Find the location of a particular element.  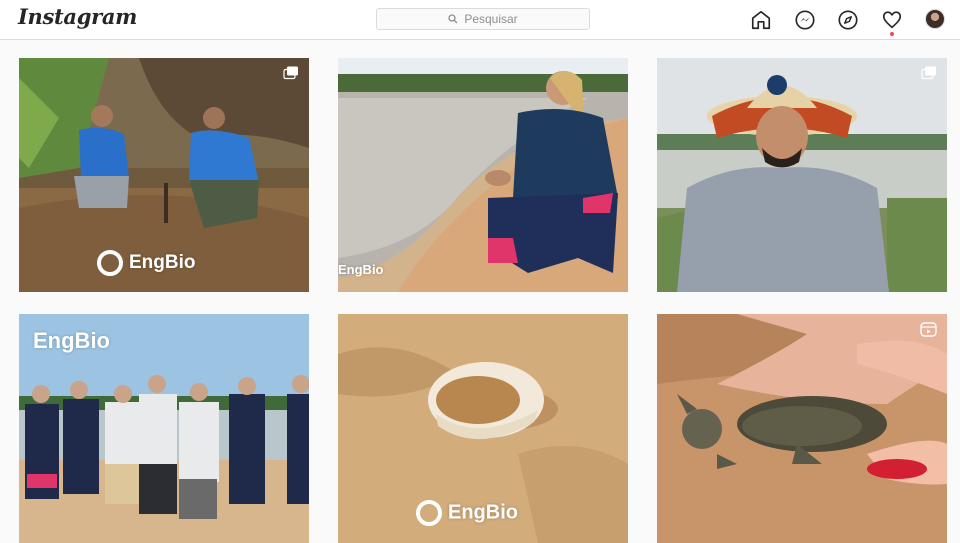

notification-dot is located at coordinates (892, 34).